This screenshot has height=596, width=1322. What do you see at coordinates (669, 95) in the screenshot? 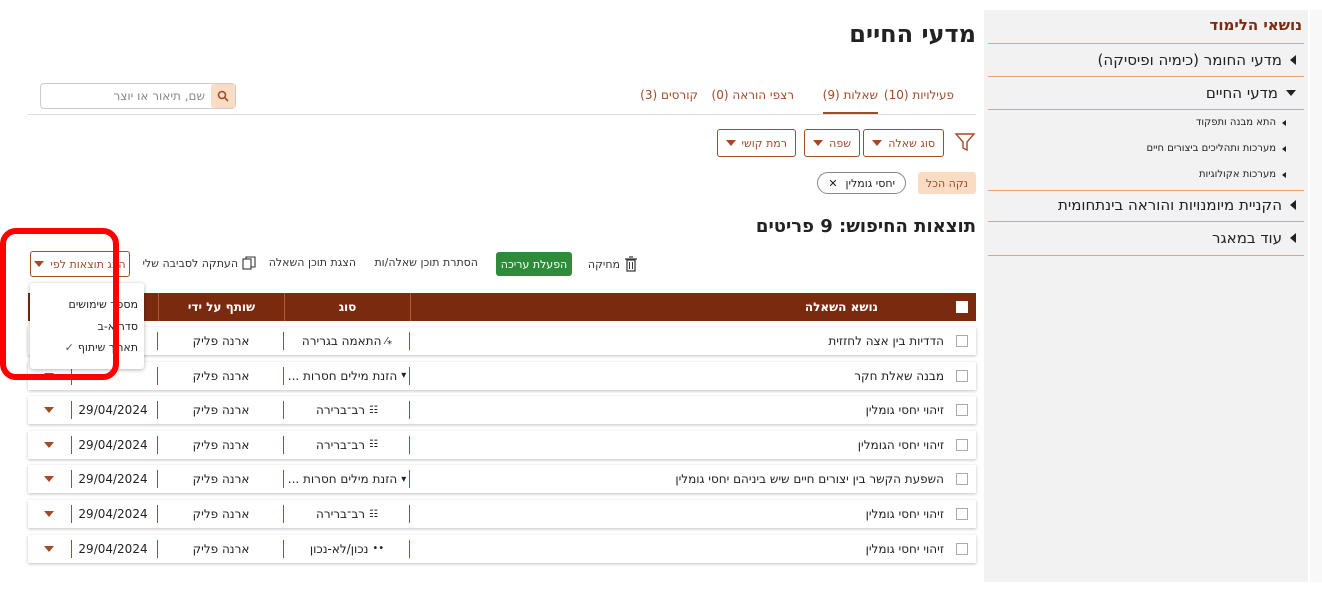
I see `tab-courses: קורסים (3)` at bounding box center [669, 95].